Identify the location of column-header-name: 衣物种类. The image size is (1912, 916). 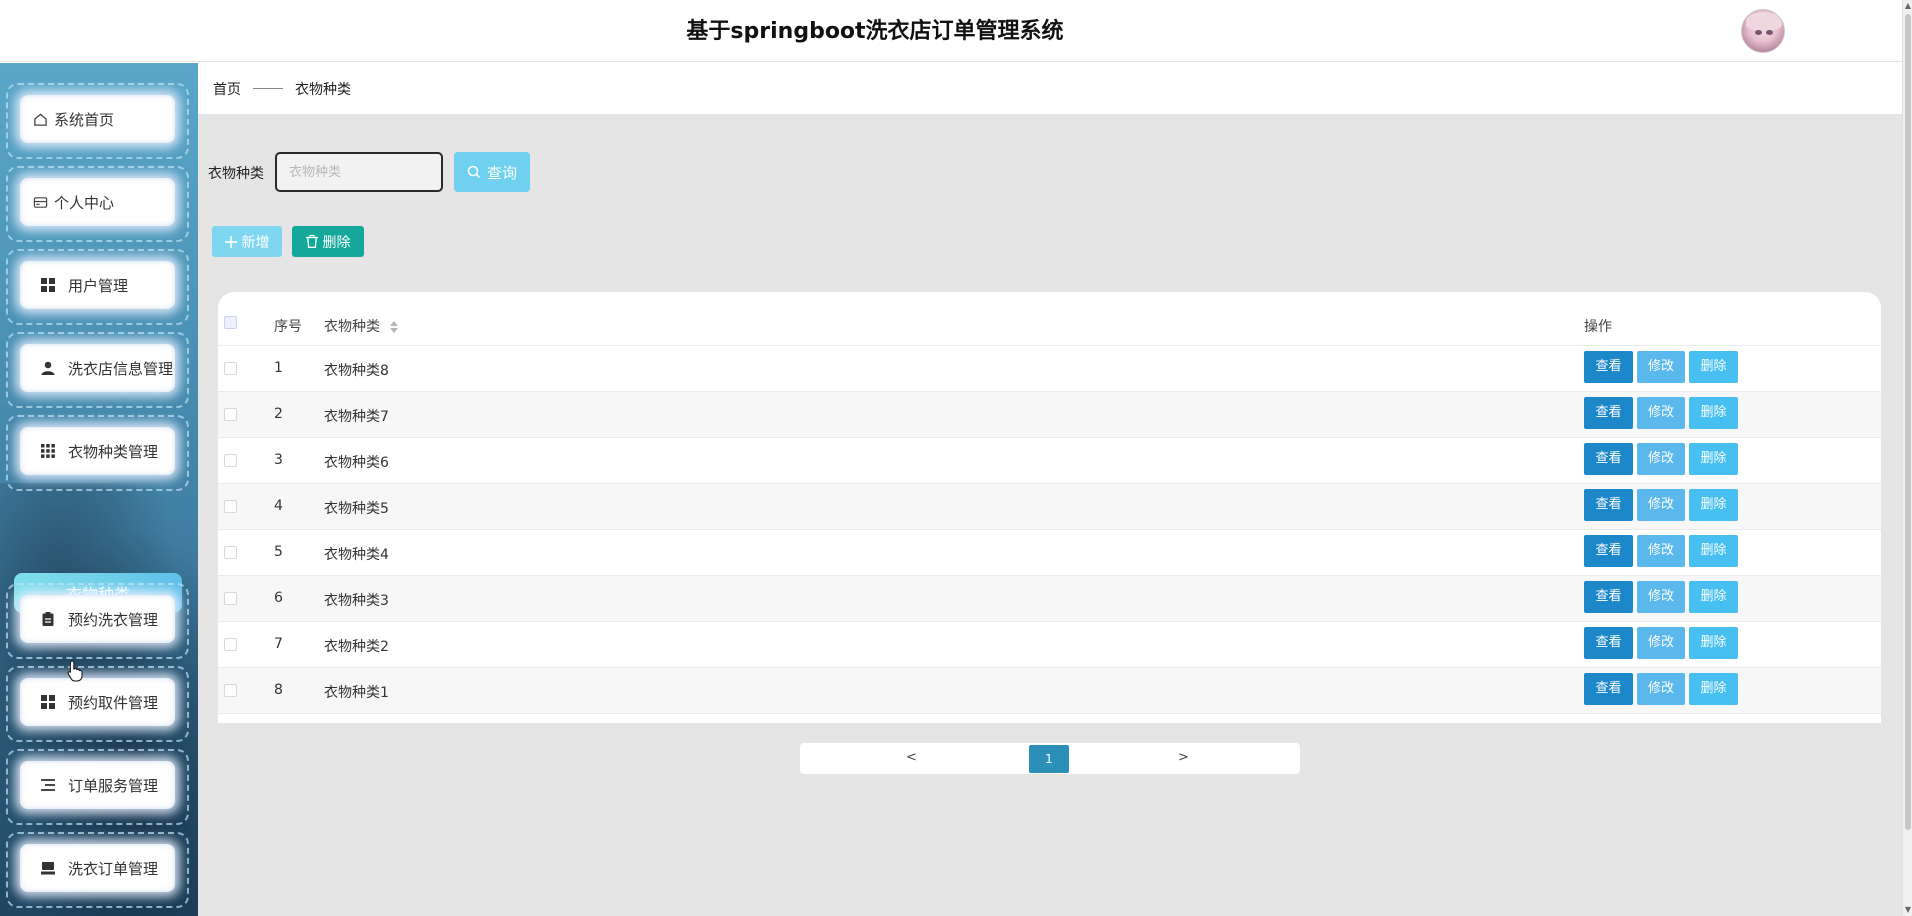
(361, 326).